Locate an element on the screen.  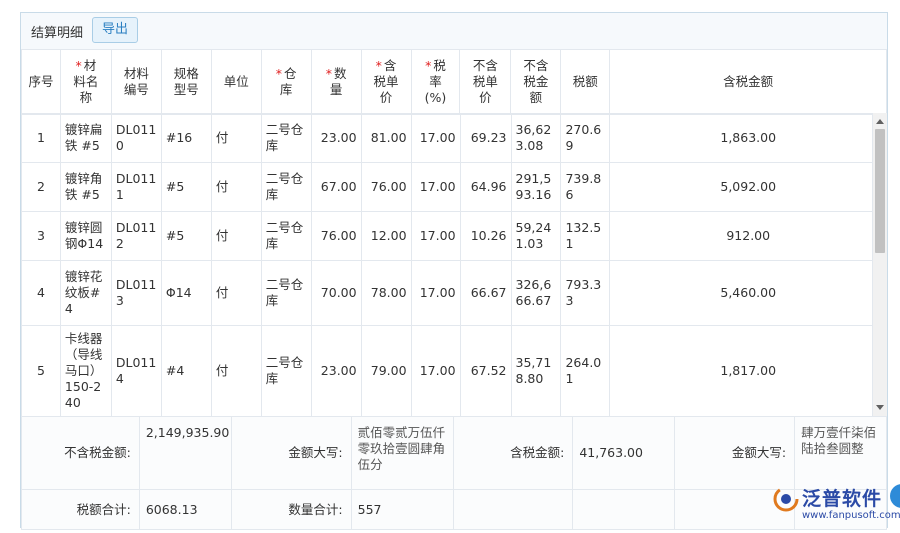
cell-price_tax: 78.00 is located at coordinates (386, 293).